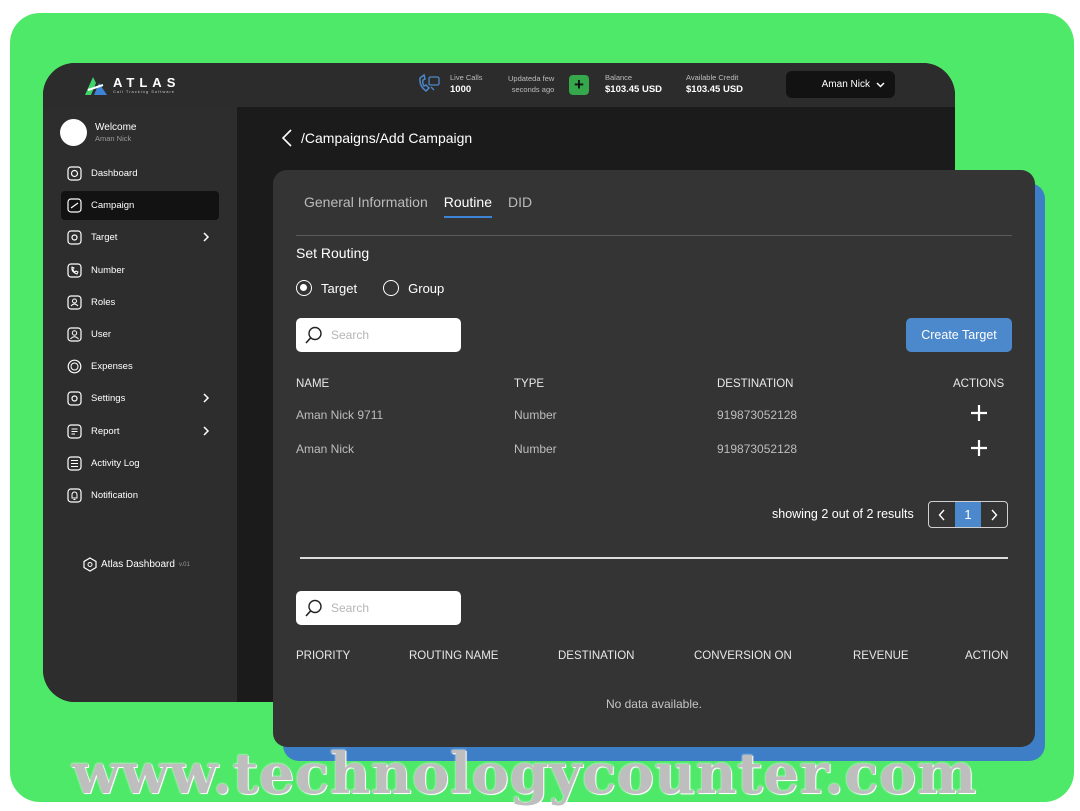  I want to click on atlas-logo-icon, so click(96, 86).